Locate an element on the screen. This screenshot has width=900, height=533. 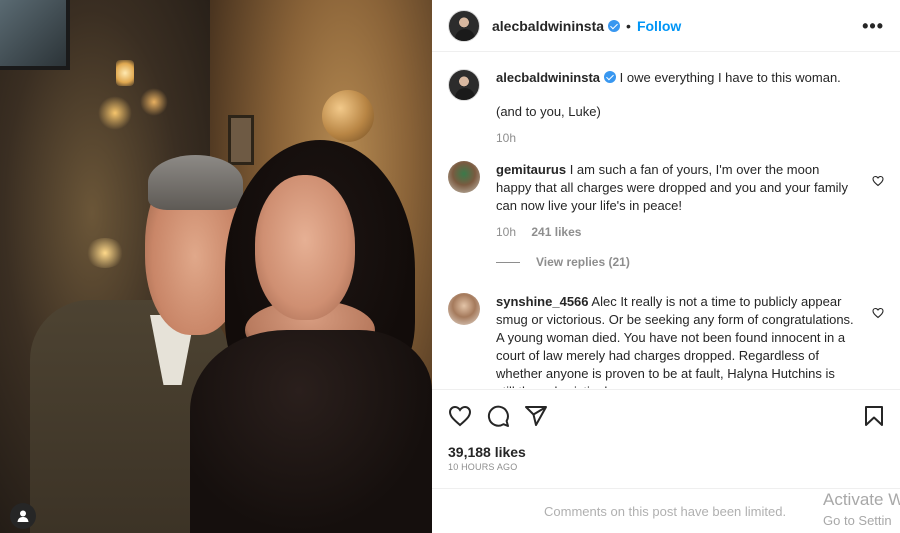
post-actions-bar is located at coordinates (666, 415).